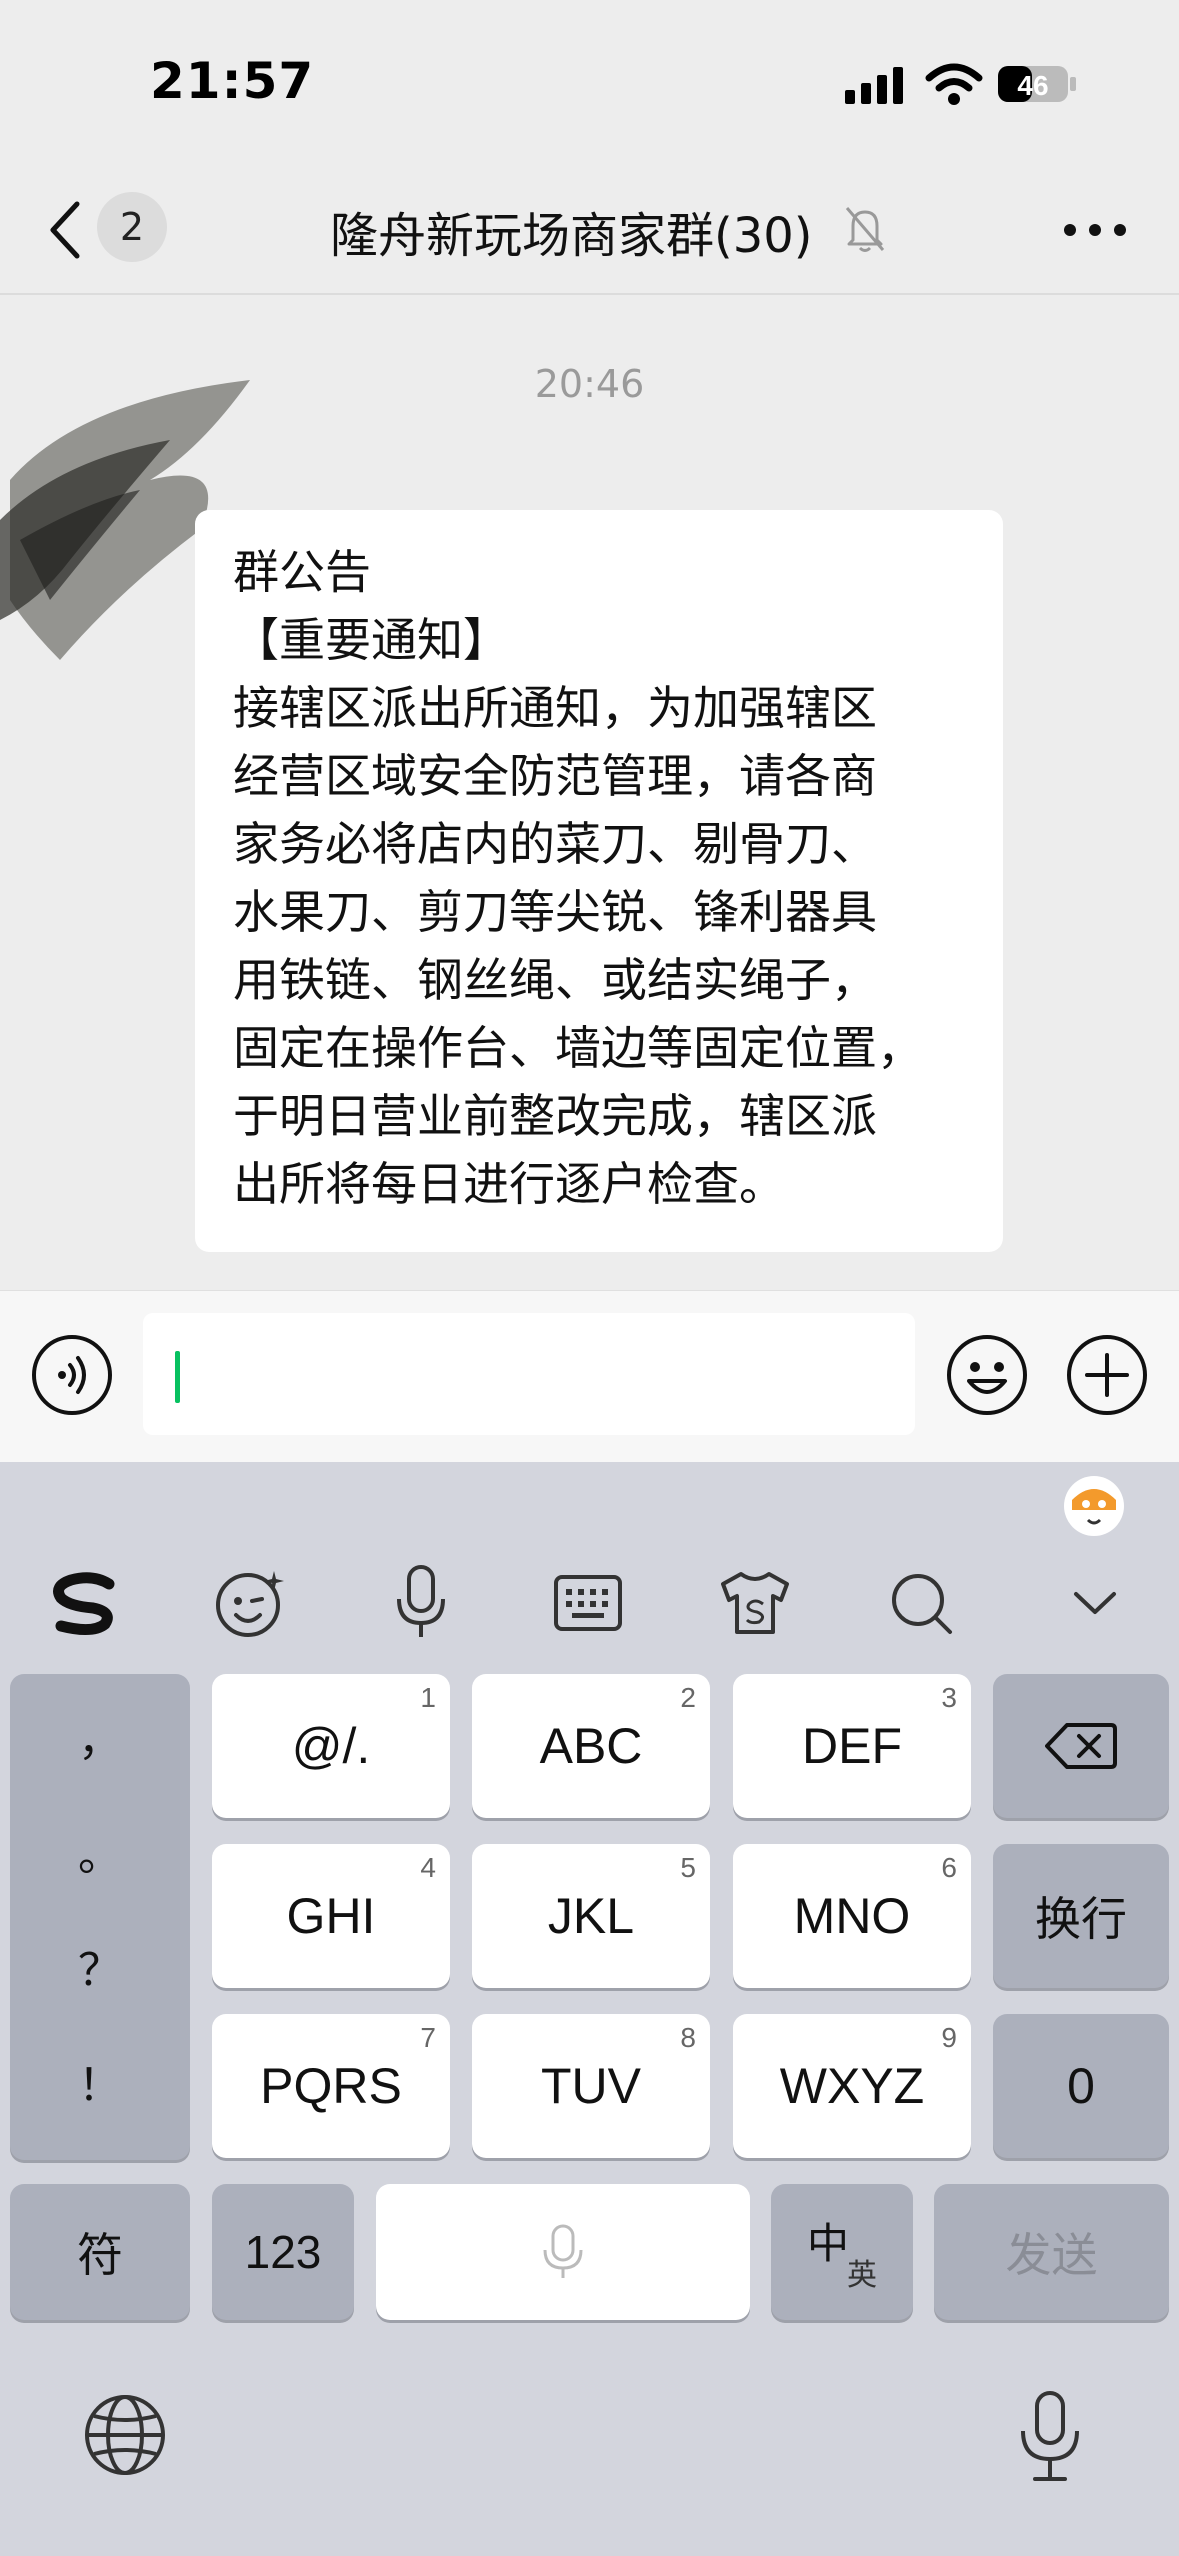 Image resolution: width=1179 pixels, height=2556 pixels. I want to click on punct-key: ，, so click(100, 1736).